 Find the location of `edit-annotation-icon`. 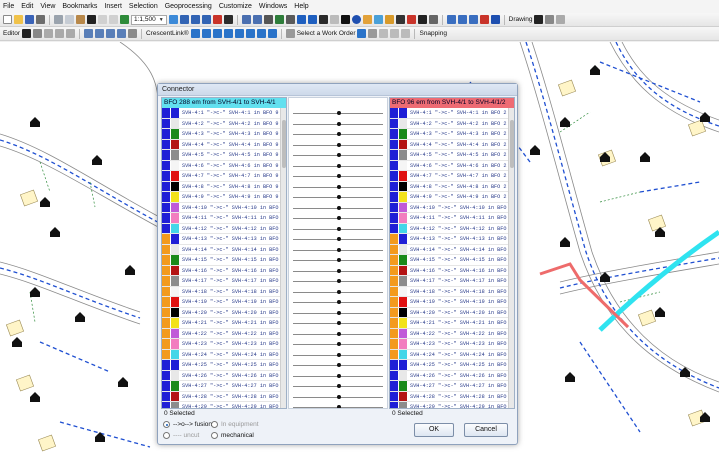

edit-annotation-icon is located at coordinates (37, 33).